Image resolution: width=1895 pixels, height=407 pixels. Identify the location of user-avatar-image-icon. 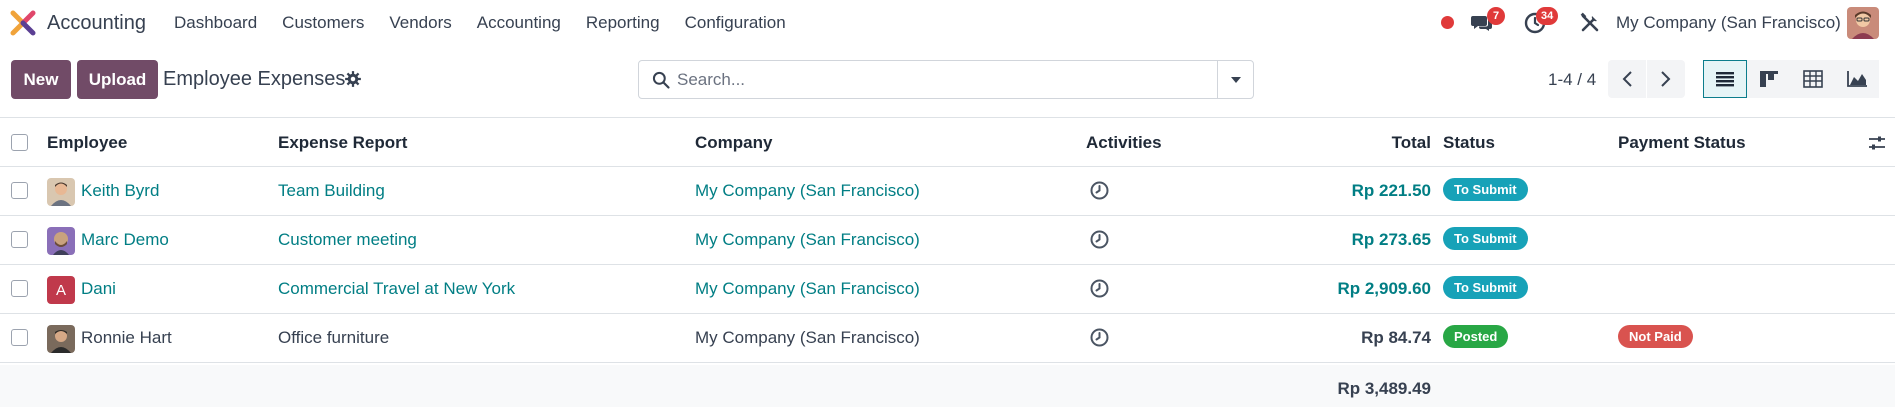
(1863, 23).